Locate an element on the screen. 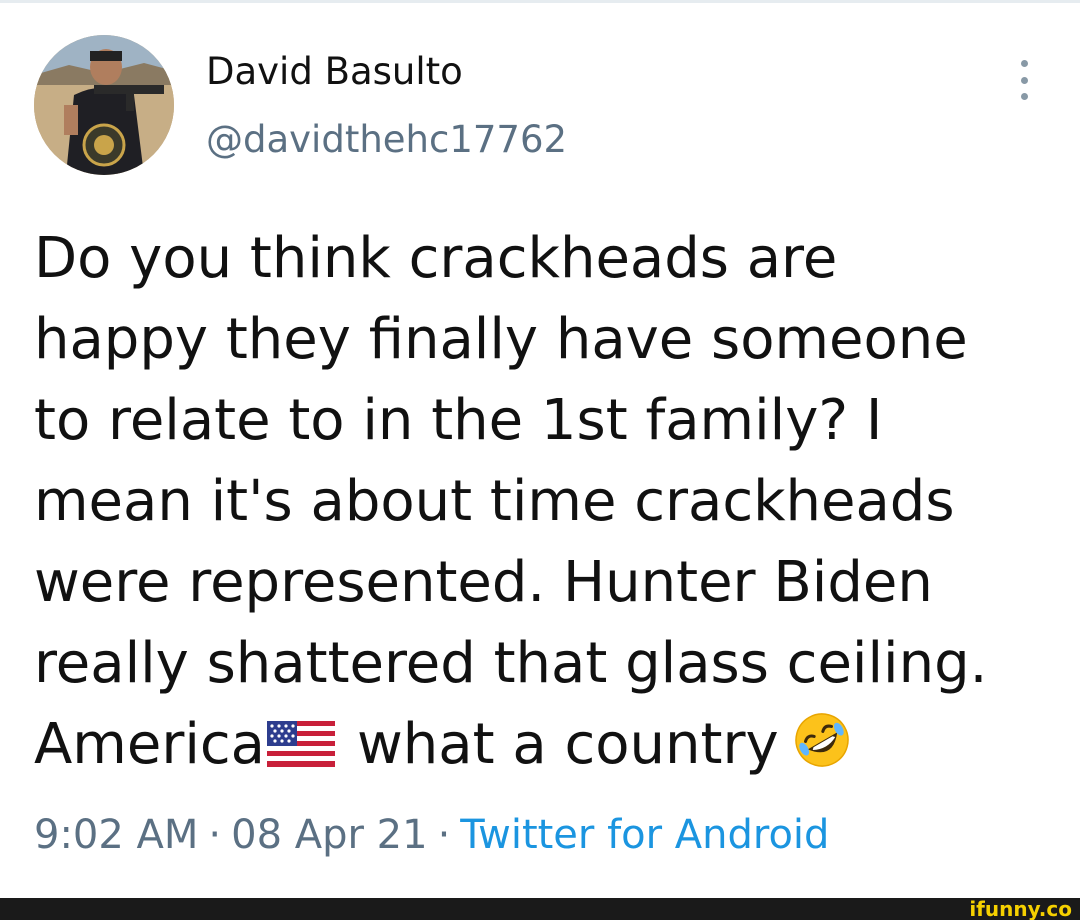 Image resolution: width=1080 pixels, height=920 pixels. avatar is located at coordinates (104, 105).